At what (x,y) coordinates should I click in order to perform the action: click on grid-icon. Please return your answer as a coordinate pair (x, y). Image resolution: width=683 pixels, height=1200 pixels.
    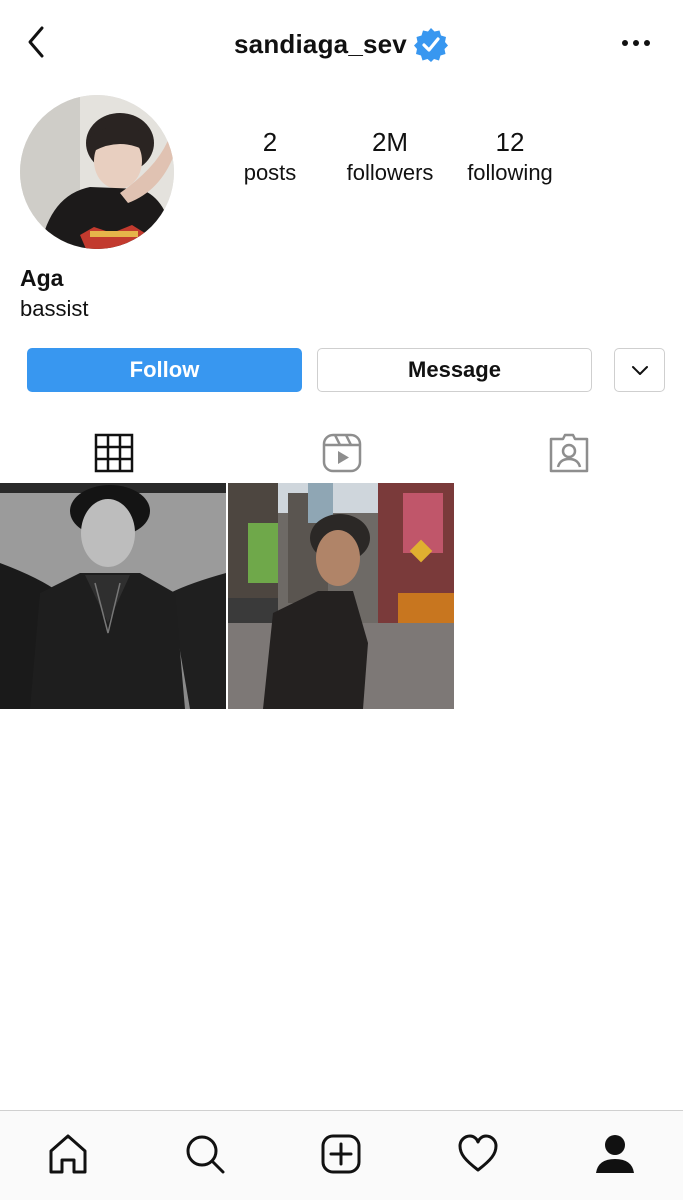
    Looking at the image, I should click on (114, 453).